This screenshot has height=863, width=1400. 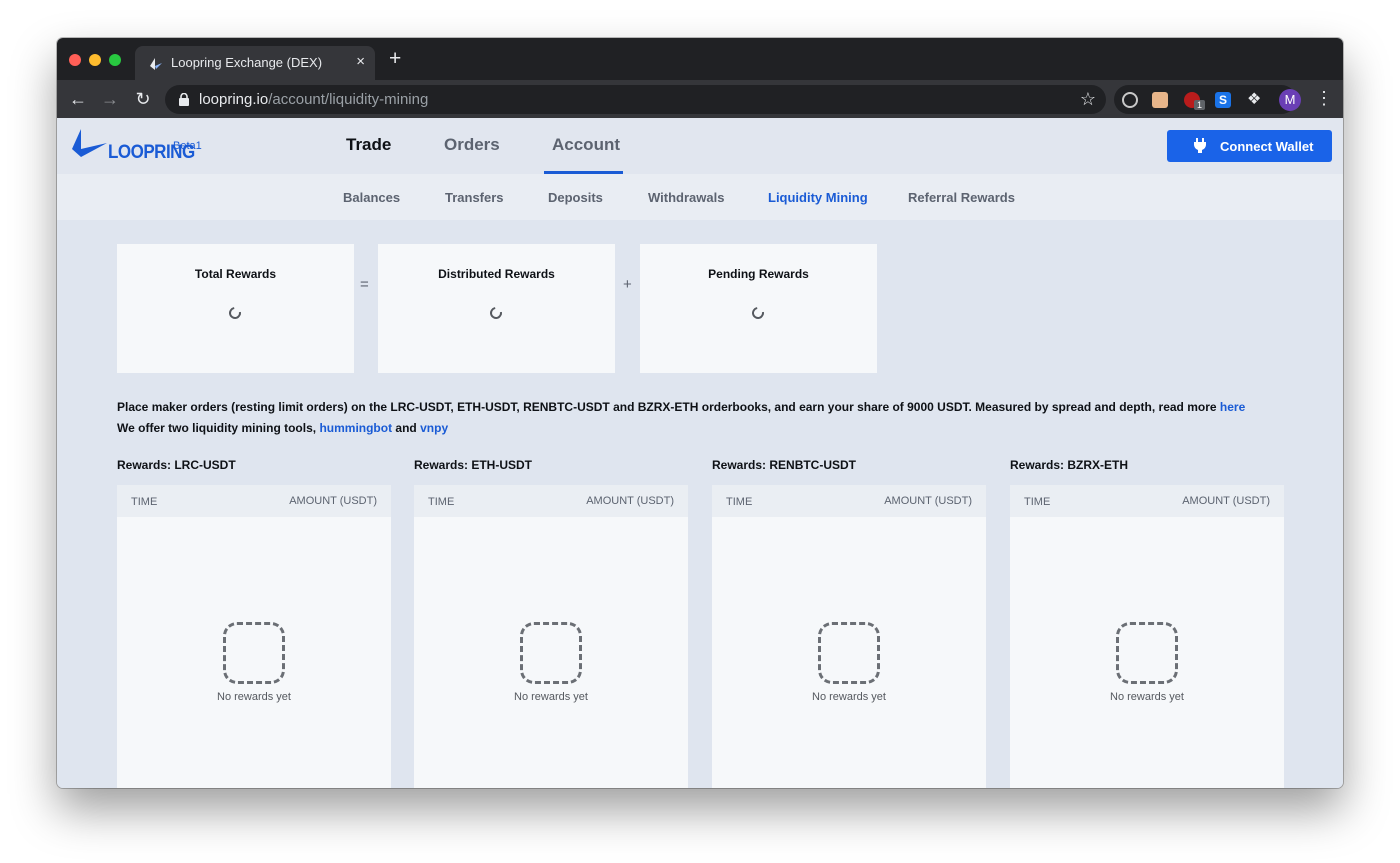 What do you see at coordinates (961, 197) in the screenshot?
I see `subnav-referral-rewards: Referral Rewards` at bounding box center [961, 197].